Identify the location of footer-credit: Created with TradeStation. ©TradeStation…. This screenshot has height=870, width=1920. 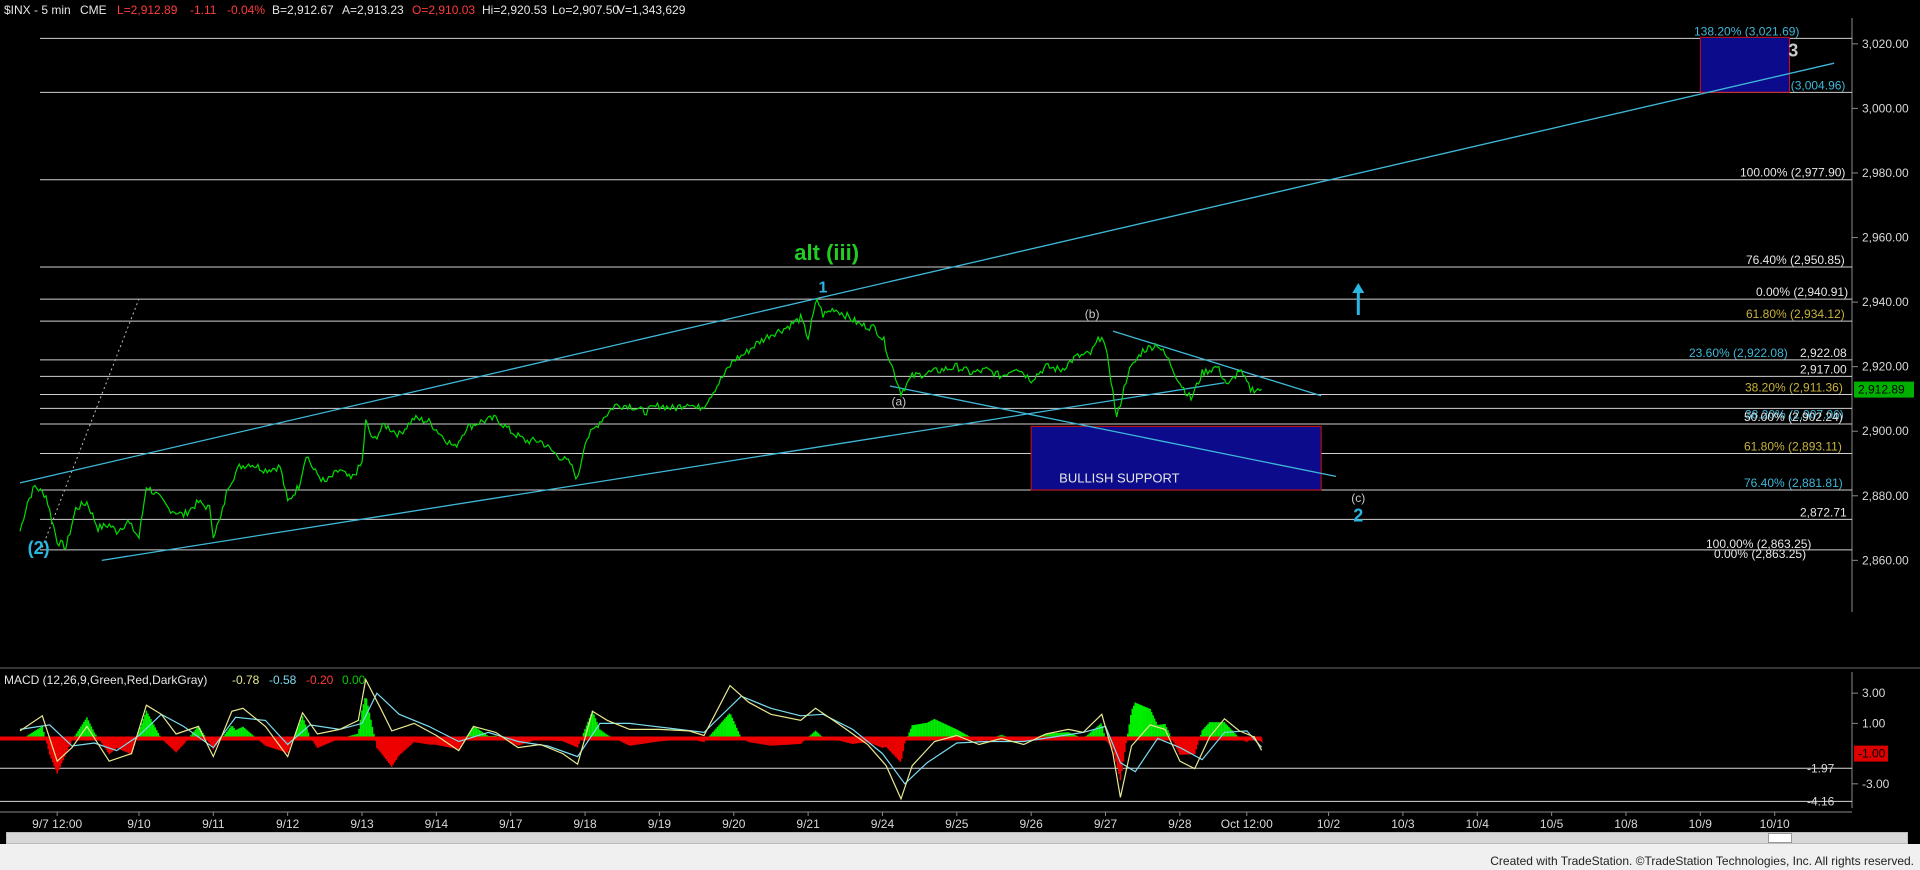
(1702, 861).